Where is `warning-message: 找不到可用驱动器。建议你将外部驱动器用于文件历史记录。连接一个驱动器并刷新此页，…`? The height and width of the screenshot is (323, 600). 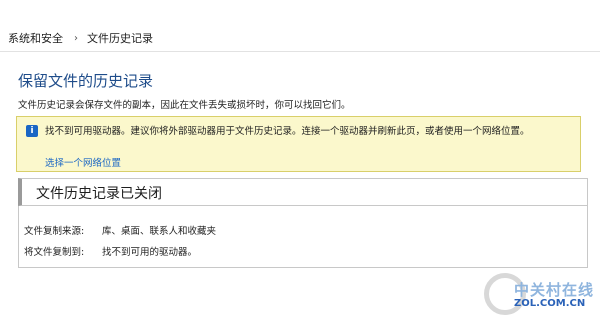
warning-message: 找不到可用驱动器。建议你将外部驱动器用于文件历史记录。连接一个驱动器并刷新此页，… is located at coordinates (287, 131).